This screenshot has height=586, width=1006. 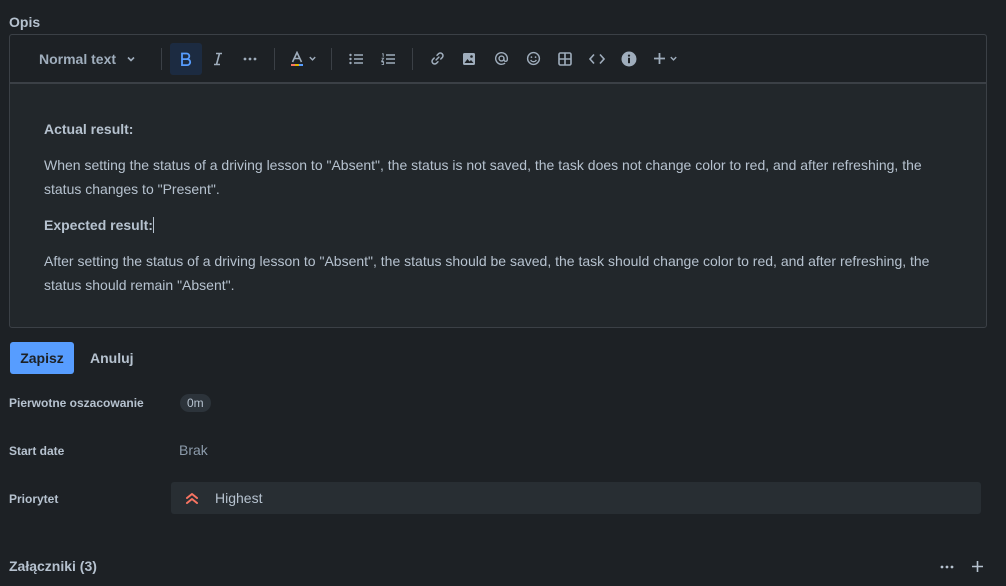 I want to click on image-icon, so click(x=469, y=58).